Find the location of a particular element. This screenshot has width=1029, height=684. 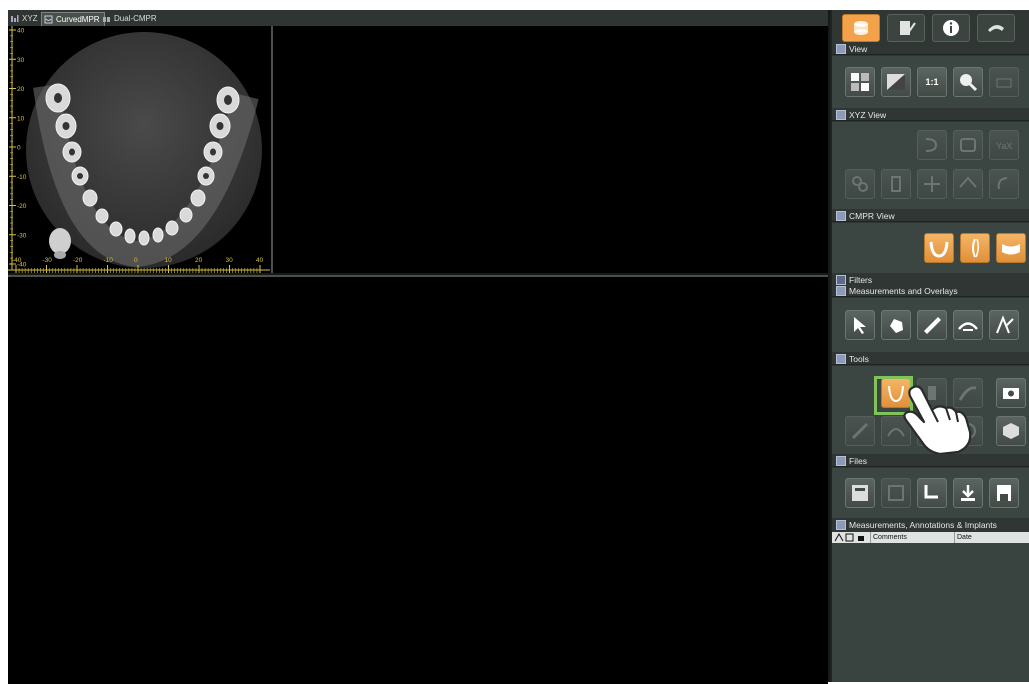

tool-5-button is located at coordinates (860, 431).